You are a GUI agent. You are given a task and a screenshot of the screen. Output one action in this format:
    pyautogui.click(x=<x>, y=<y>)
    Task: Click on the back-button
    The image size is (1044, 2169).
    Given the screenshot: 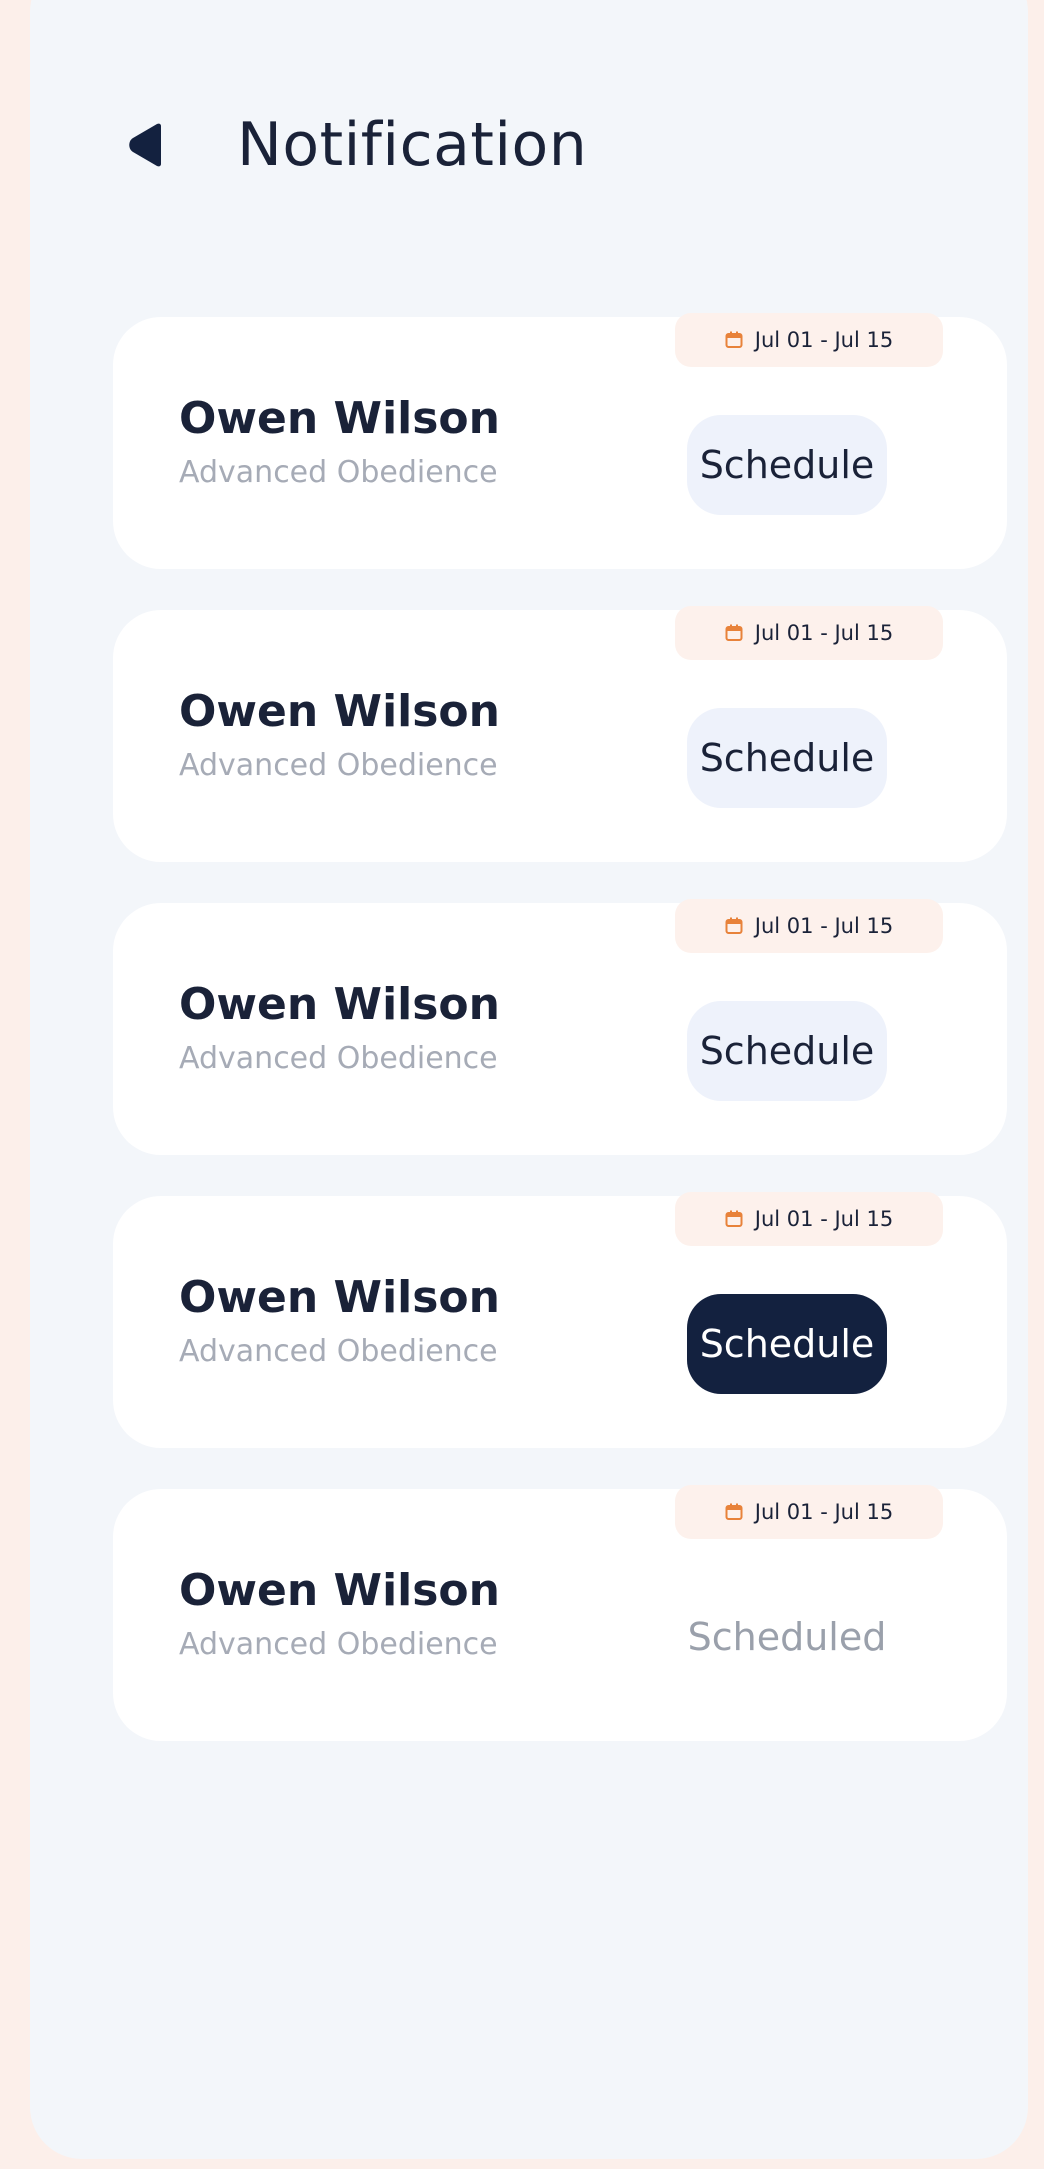 What is the action you would take?
    pyautogui.click(x=146, y=145)
    